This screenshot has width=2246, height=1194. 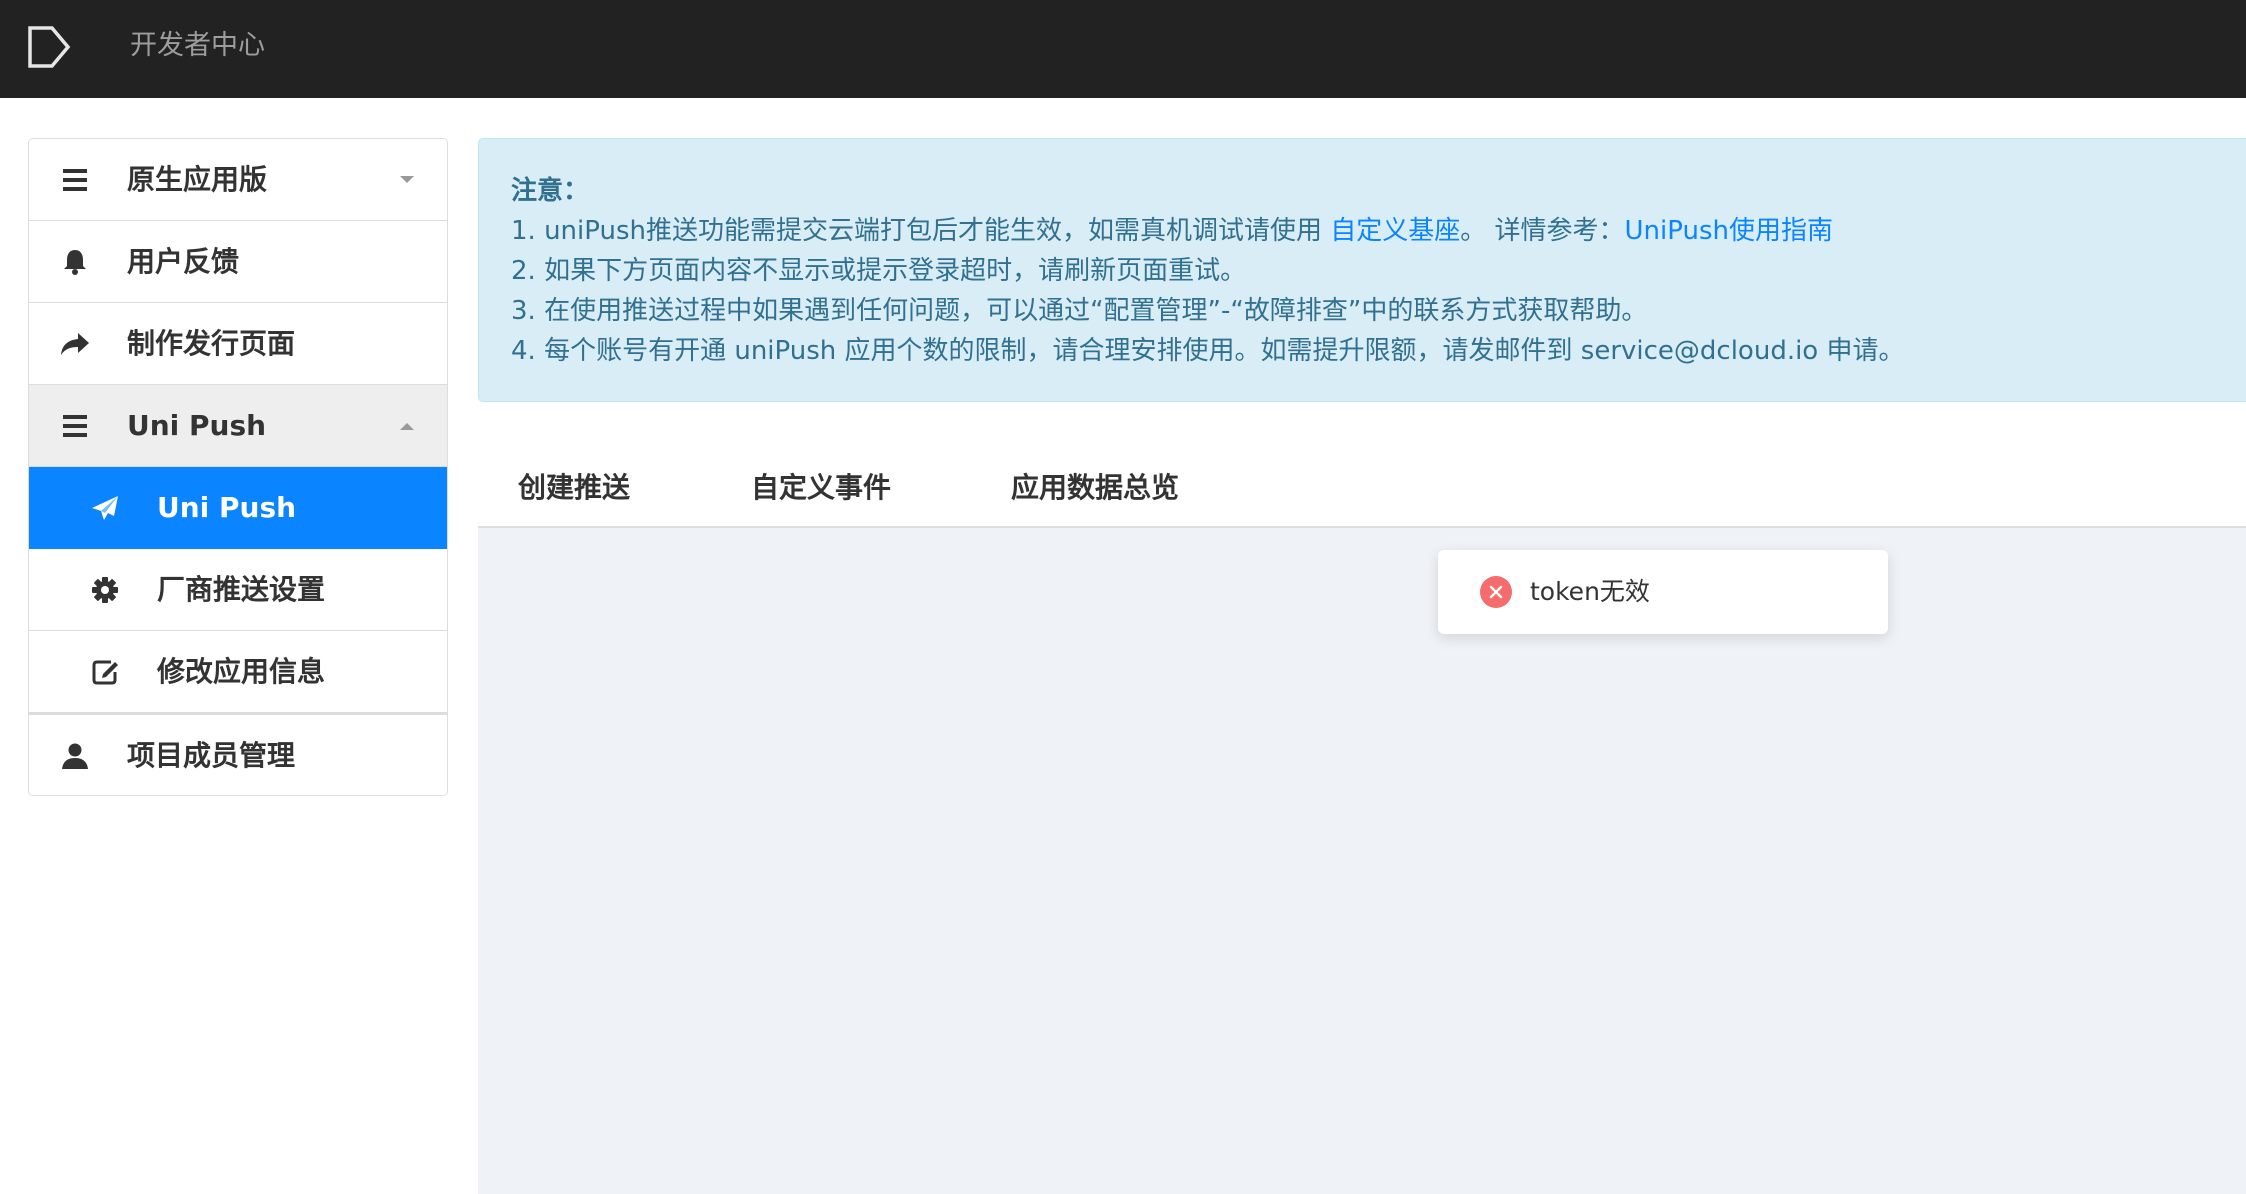 I want to click on sidebar-item-label: 制作发行页面, so click(x=211, y=343).